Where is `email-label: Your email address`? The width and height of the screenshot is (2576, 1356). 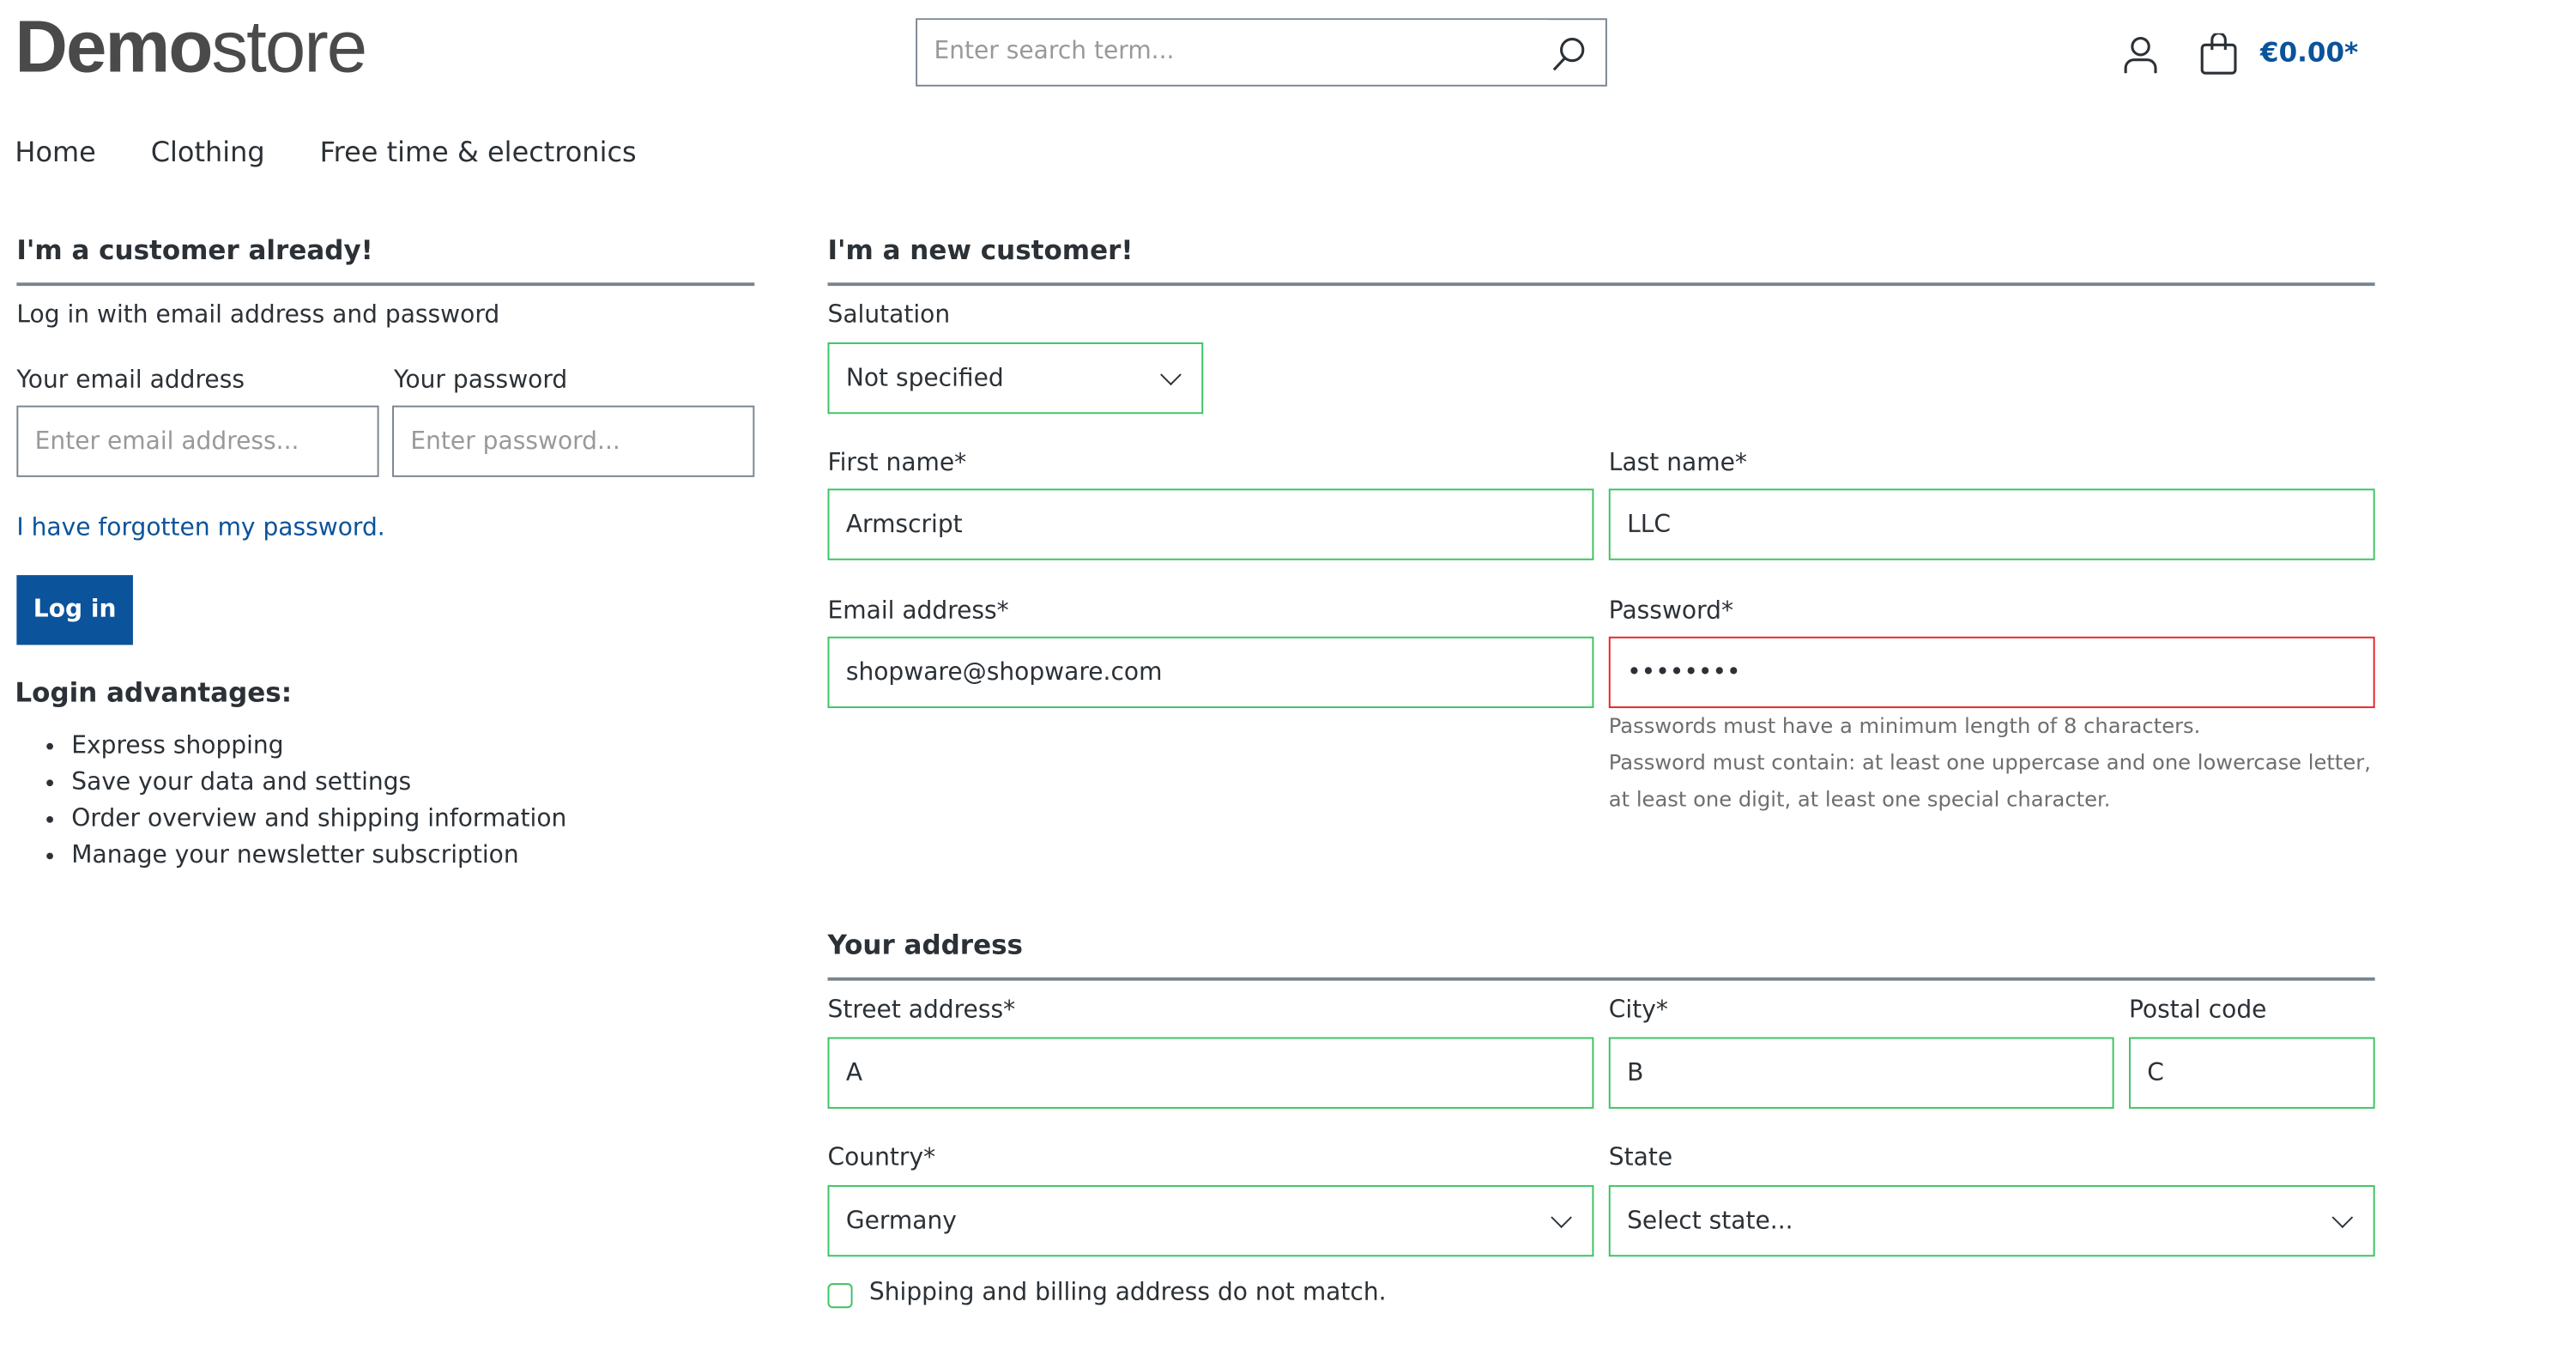 email-label: Your email address is located at coordinates (130, 381).